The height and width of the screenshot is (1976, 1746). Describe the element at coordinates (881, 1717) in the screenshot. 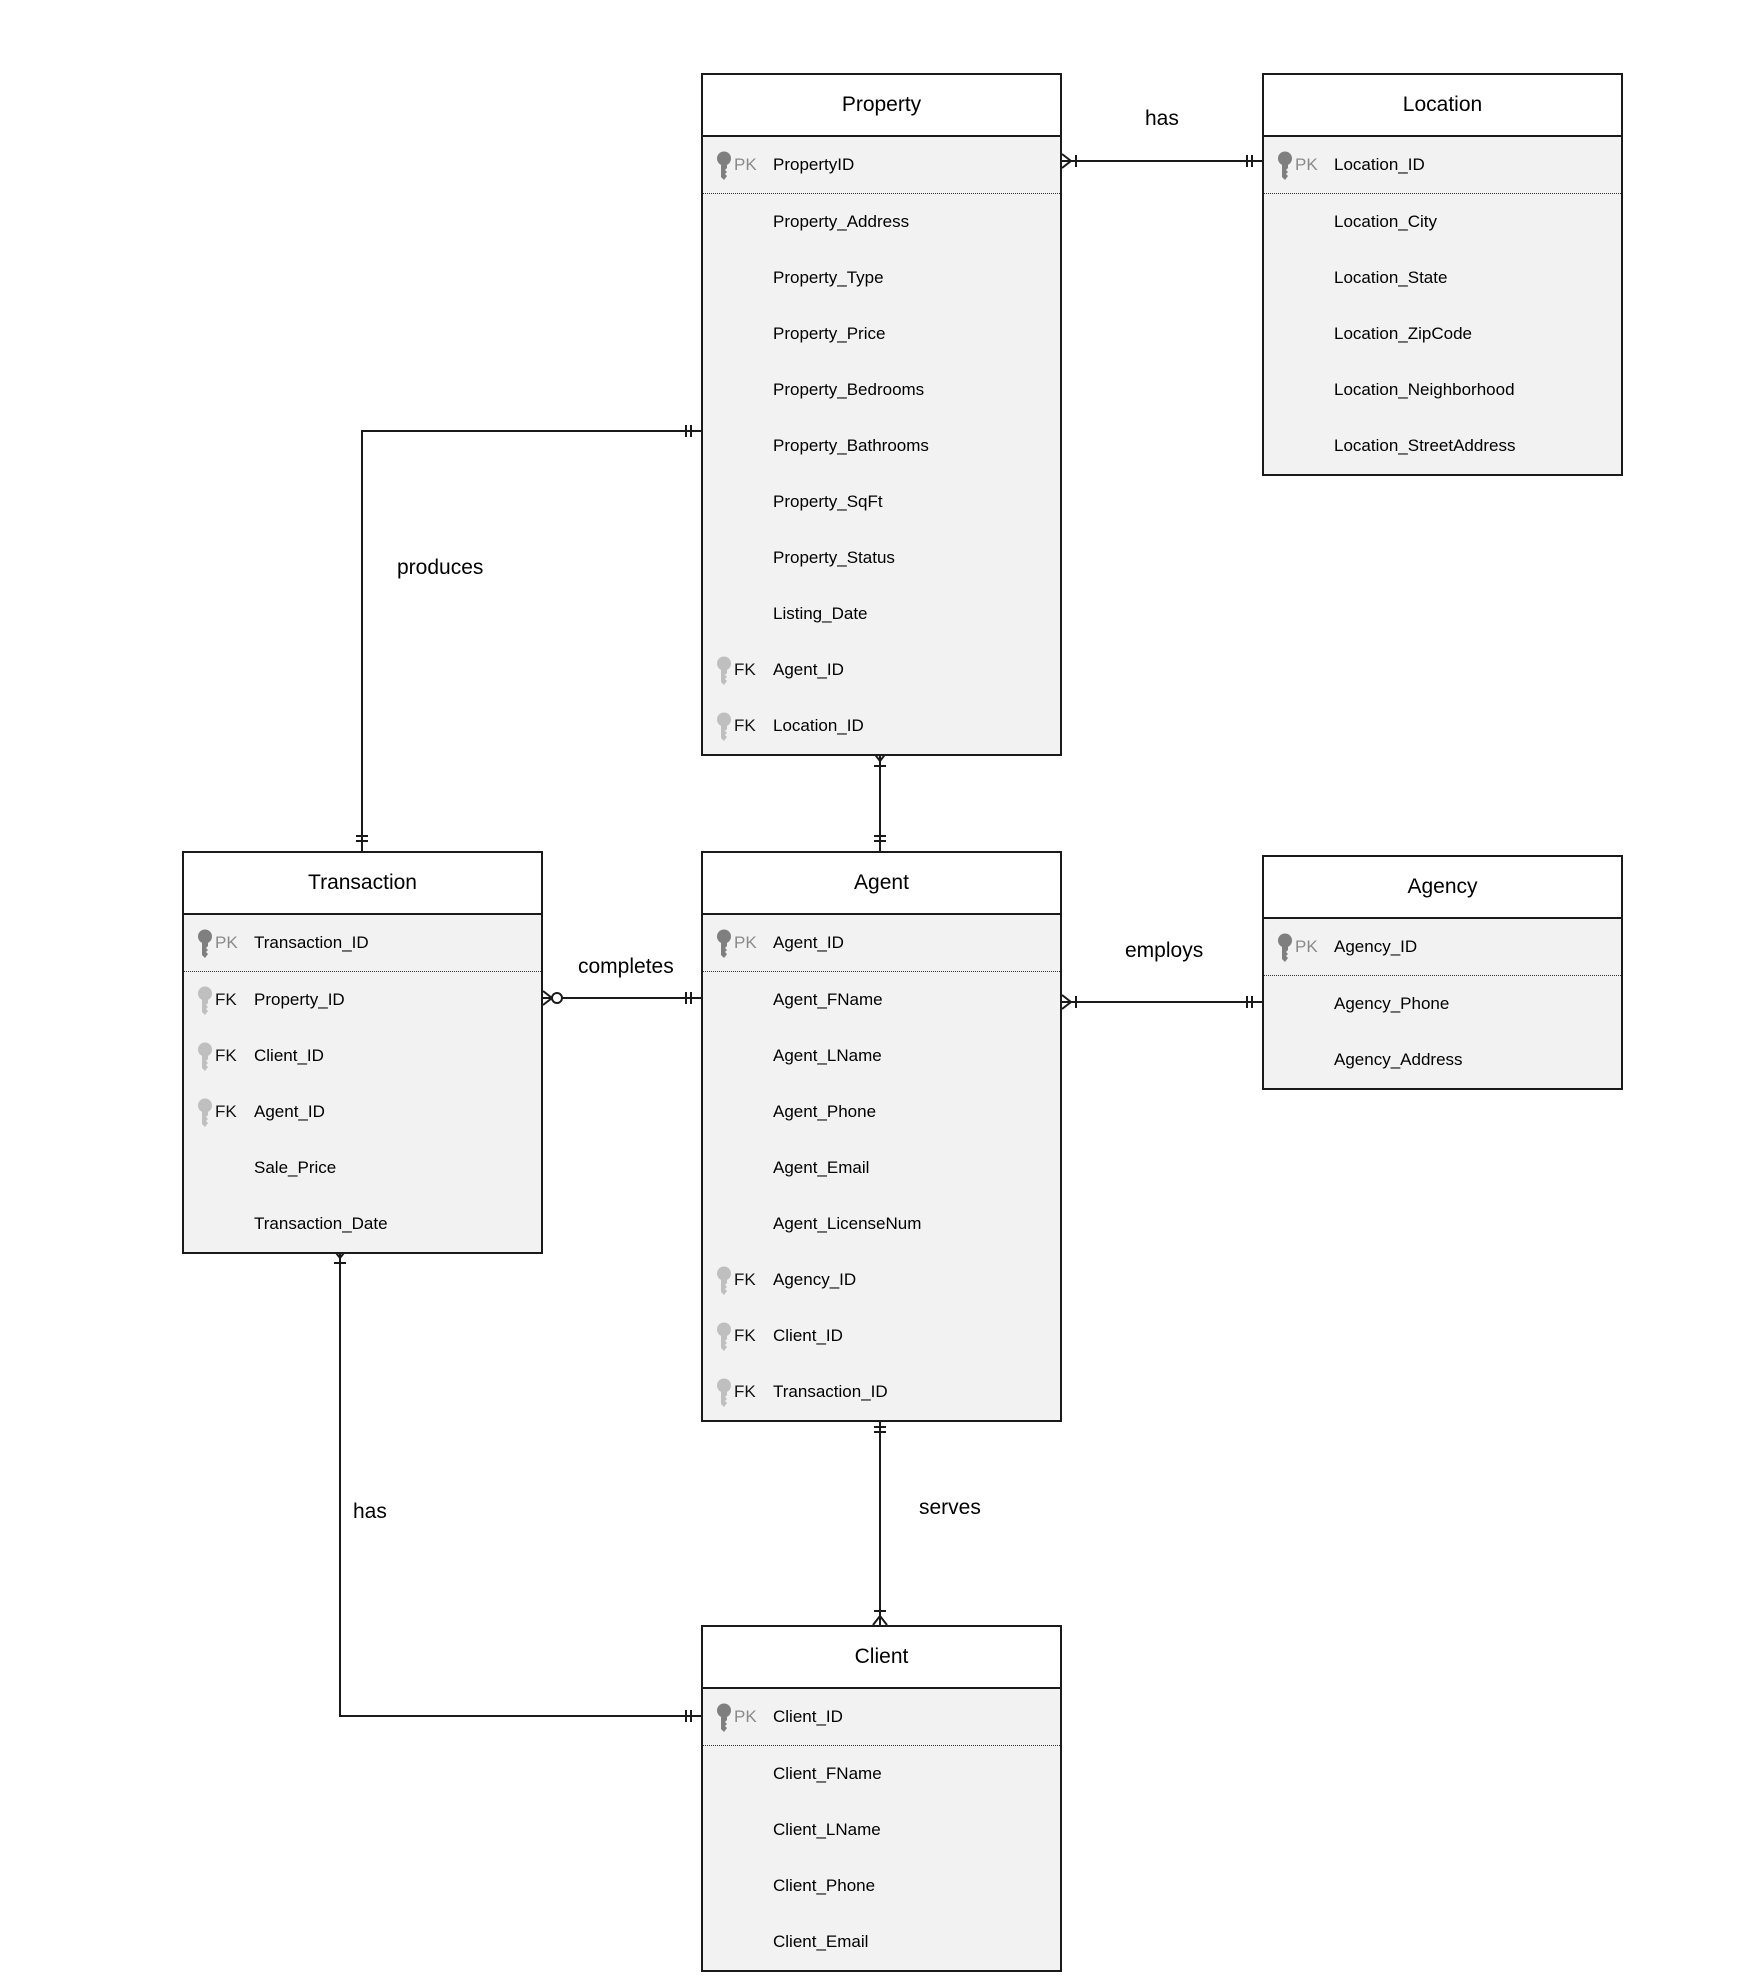

I see `field-row: PK Client_ID` at that location.